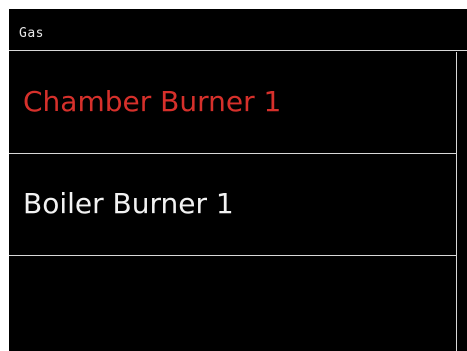 The width and height of the screenshot is (467, 351). Describe the element at coordinates (152, 101) in the screenshot. I see `list-item-label: Chamber Burner 1` at that location.